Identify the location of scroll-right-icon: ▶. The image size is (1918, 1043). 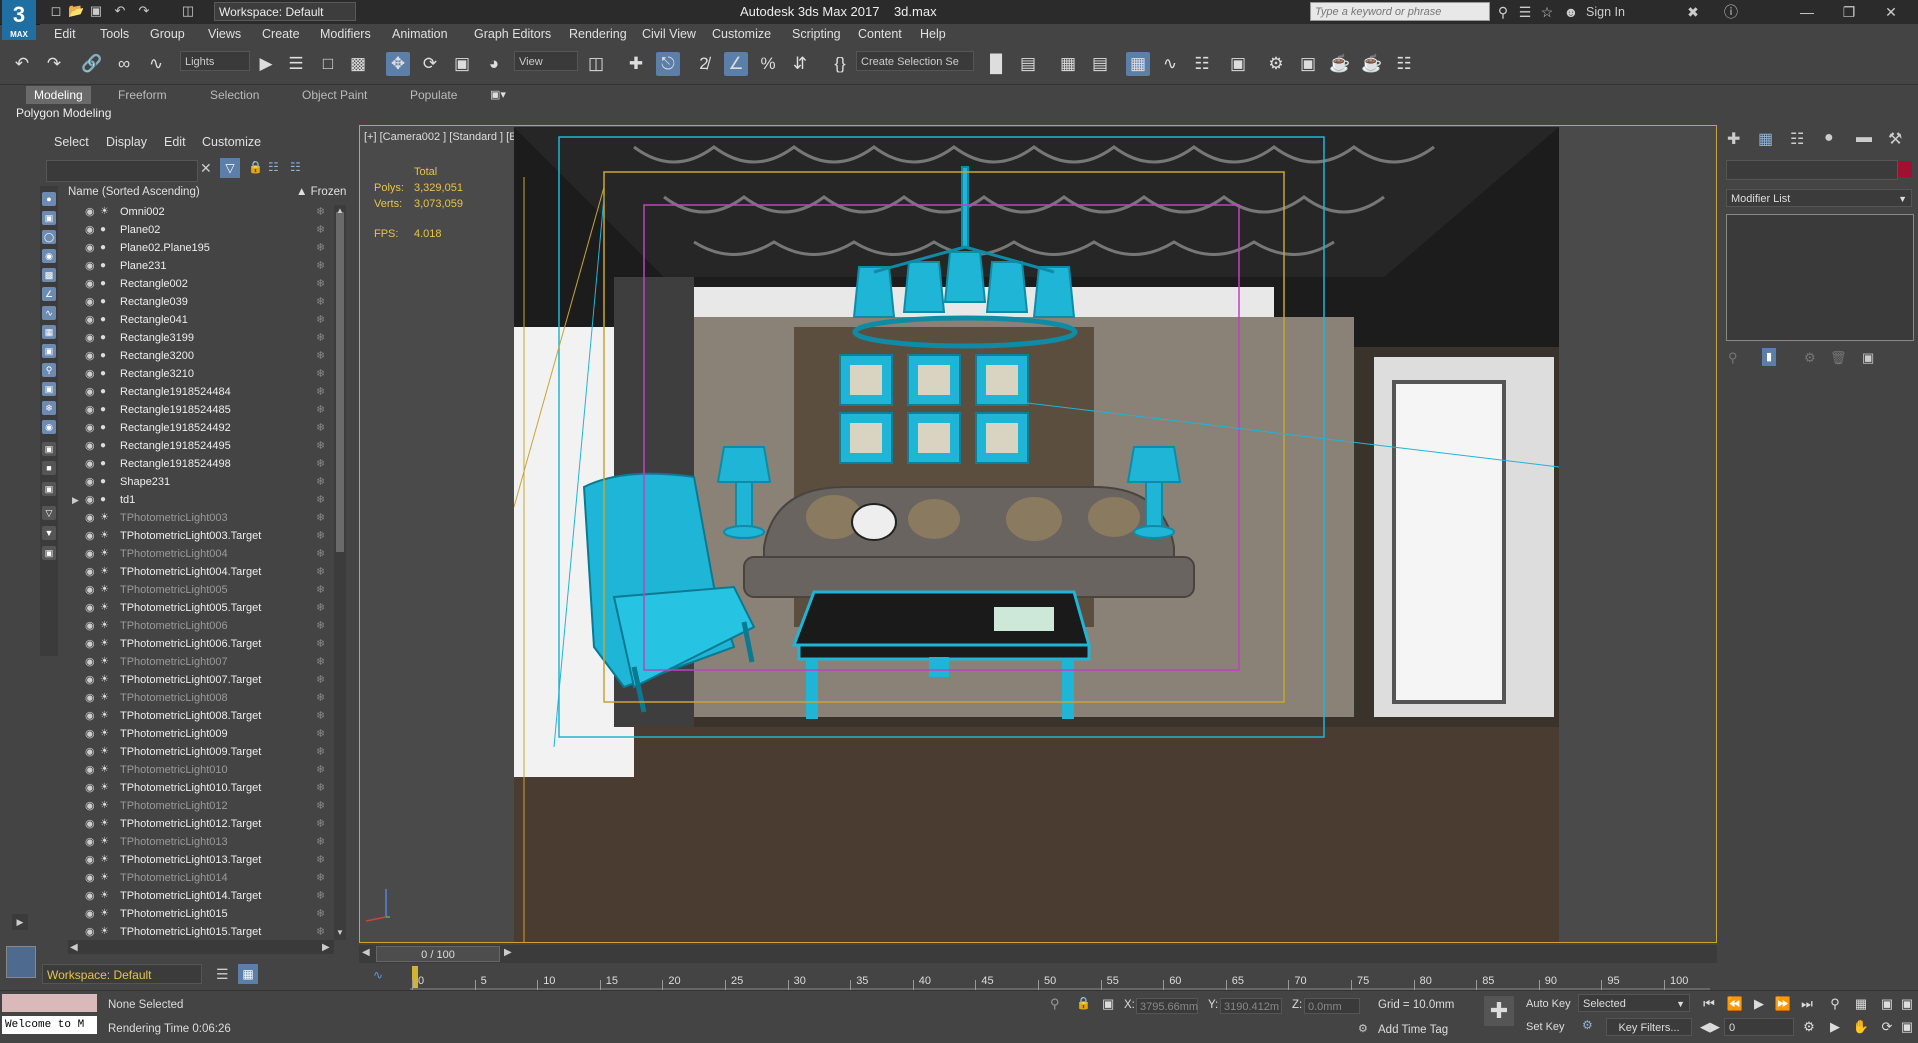
(326, 947).